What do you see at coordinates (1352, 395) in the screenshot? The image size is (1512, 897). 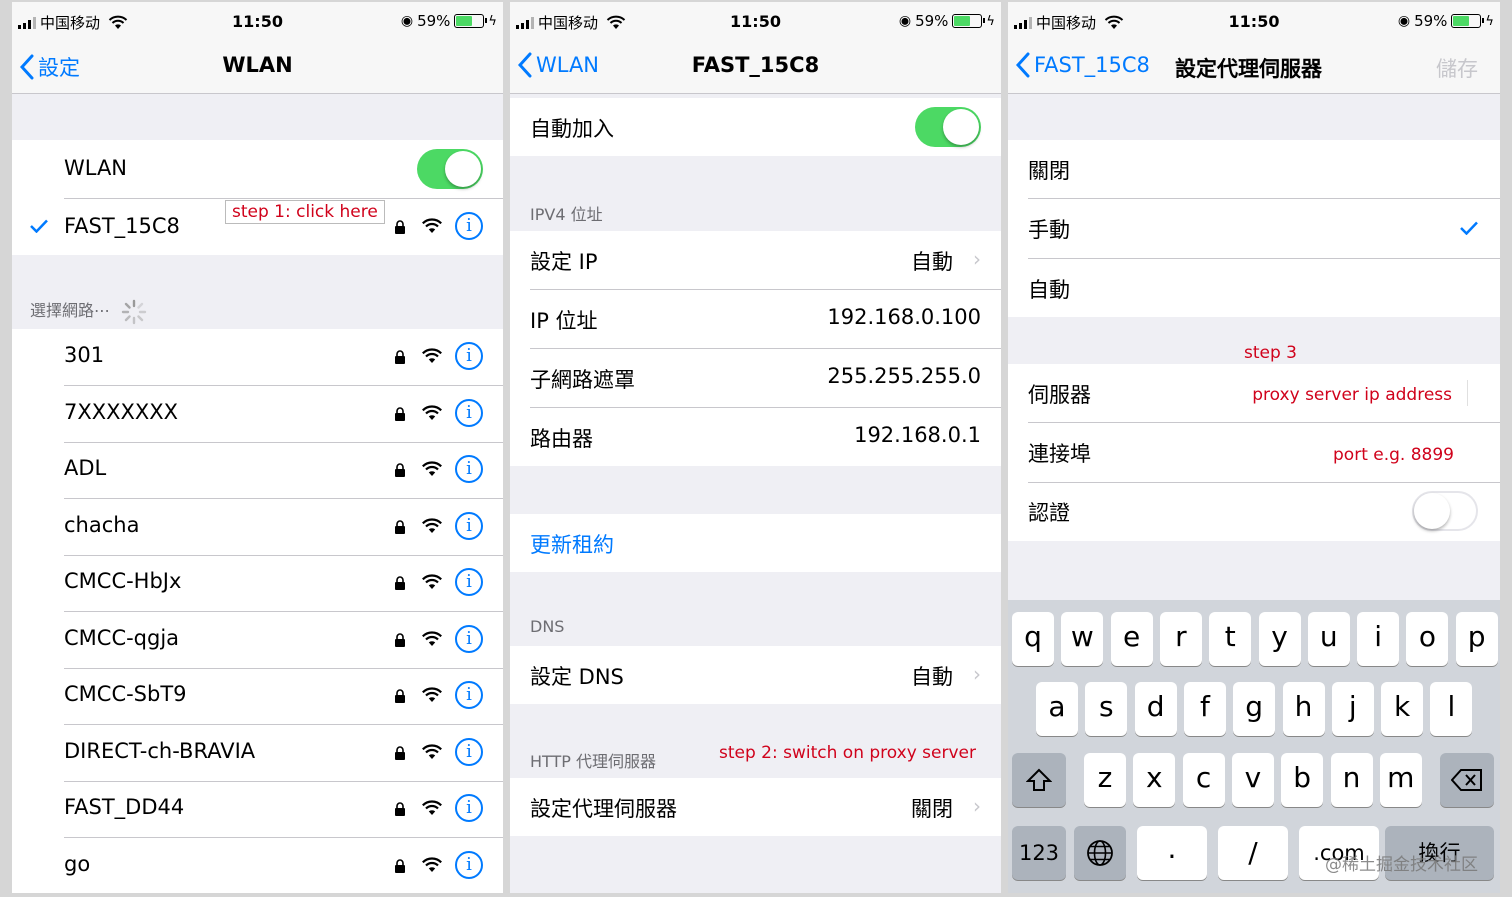 I see `server-input: proxy server ip address` at bounding box center [1352, 395].